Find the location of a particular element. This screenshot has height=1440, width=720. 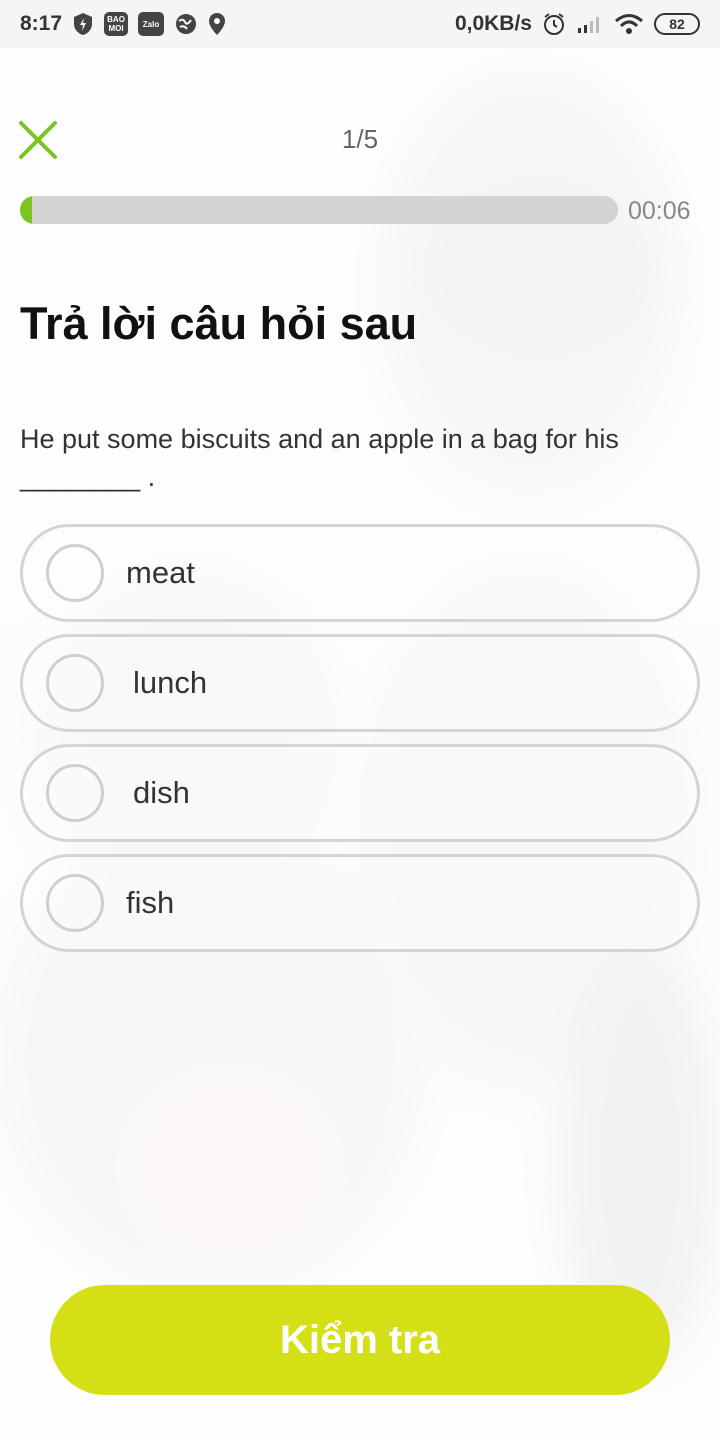

option-fish: fish is located at coordinates (360, 903).